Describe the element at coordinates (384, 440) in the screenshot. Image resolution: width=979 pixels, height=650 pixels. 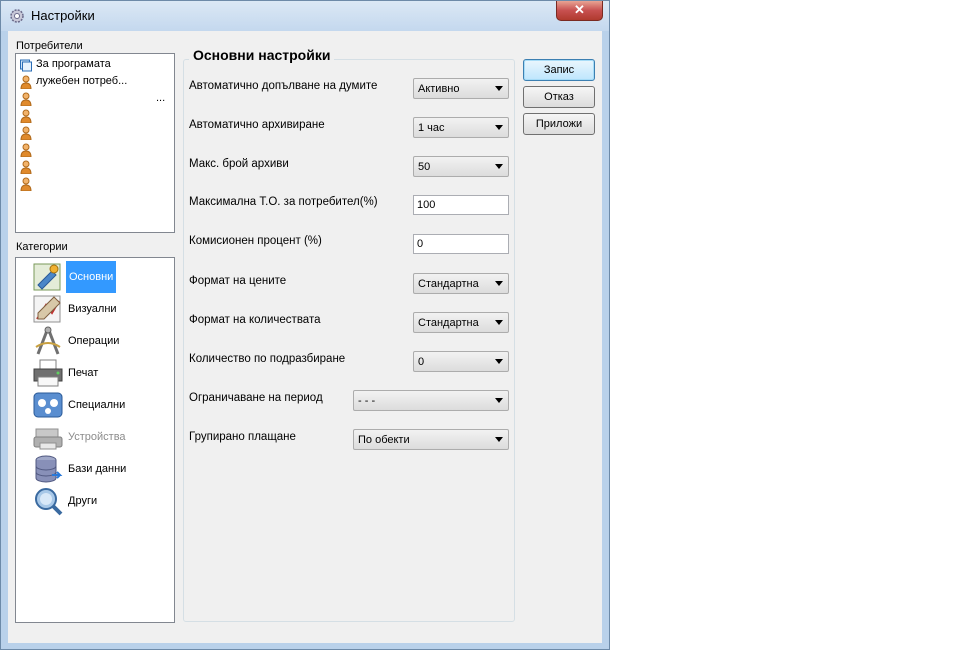
I see `select-value: По обекти` at that location.